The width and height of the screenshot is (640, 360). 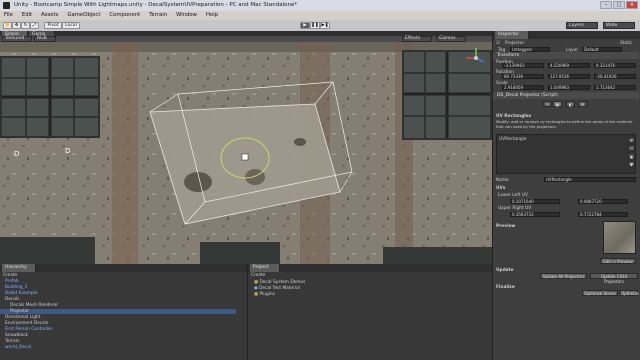 What do you see at coordinates (631, 140) in the screenshot?
I see `add-icon: +` at bounding box center [631, 140].